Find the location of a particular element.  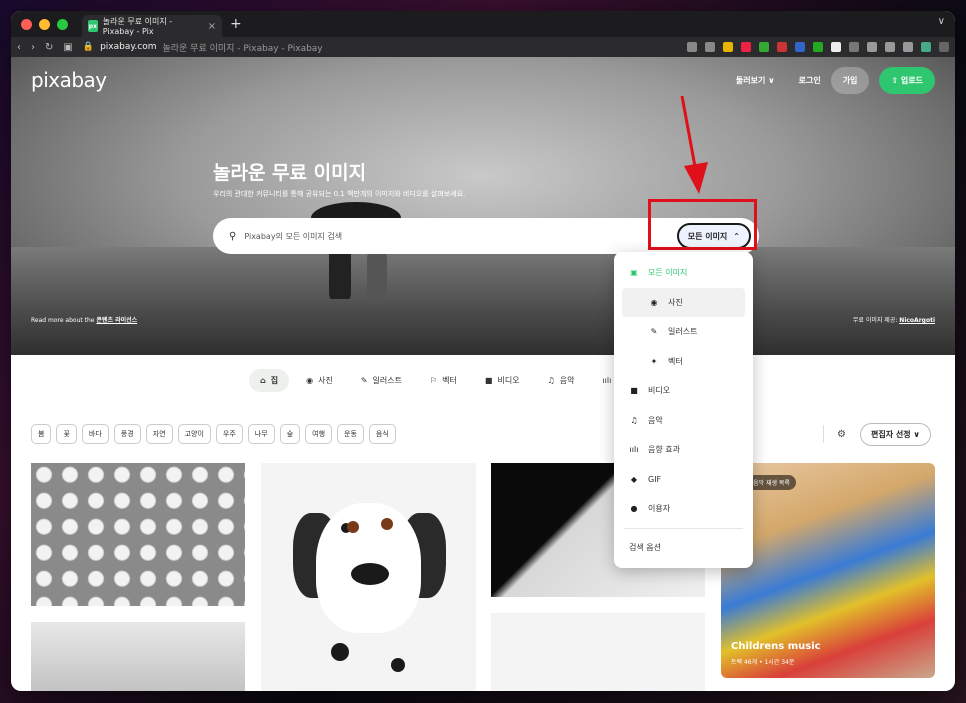

search-options-item: 검색 옵션 is located at coordinates (683, 548).